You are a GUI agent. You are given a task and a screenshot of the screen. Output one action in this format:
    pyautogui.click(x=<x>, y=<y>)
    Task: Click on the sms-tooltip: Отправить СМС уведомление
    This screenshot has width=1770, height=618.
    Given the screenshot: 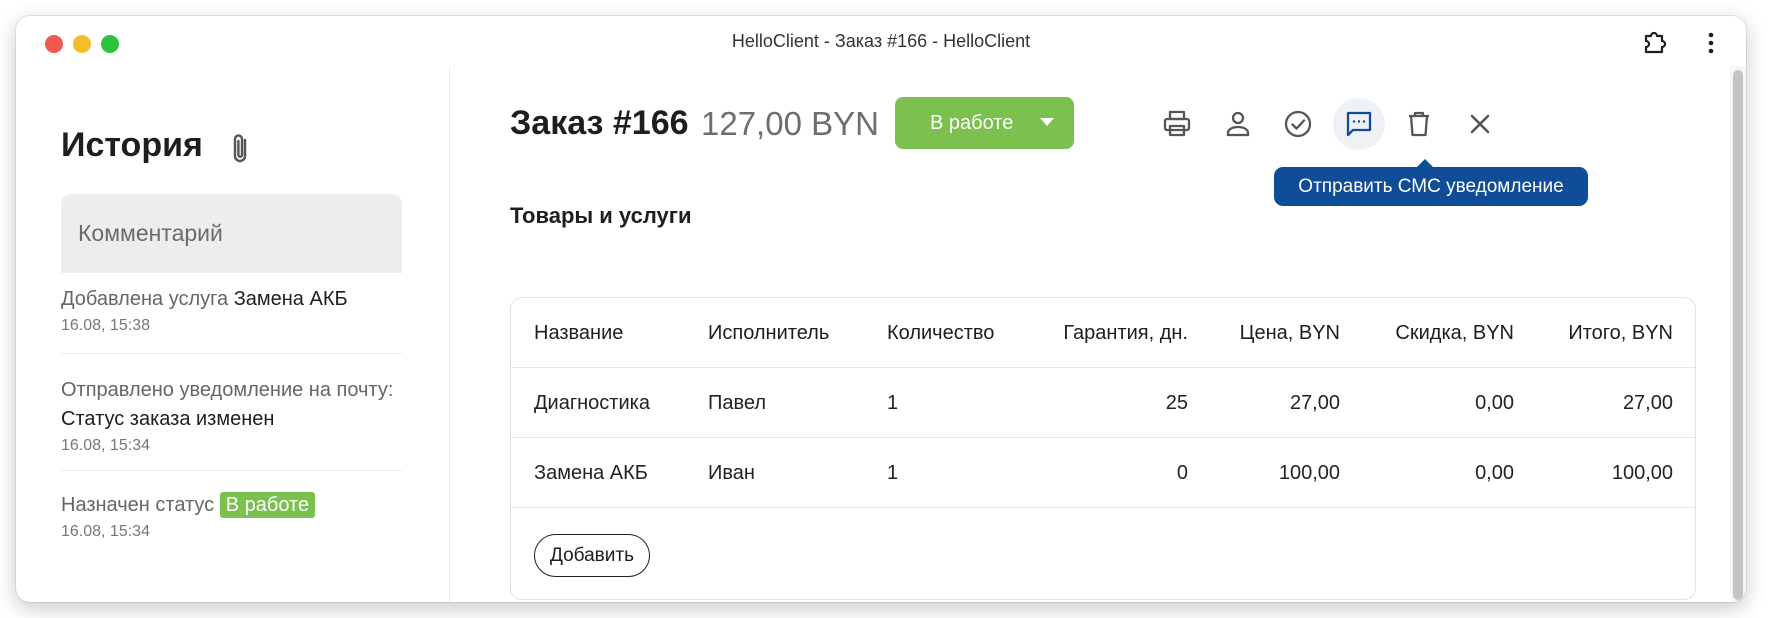 What is the action you would take?
    pyautogui.click(x=1431, y=186)
    